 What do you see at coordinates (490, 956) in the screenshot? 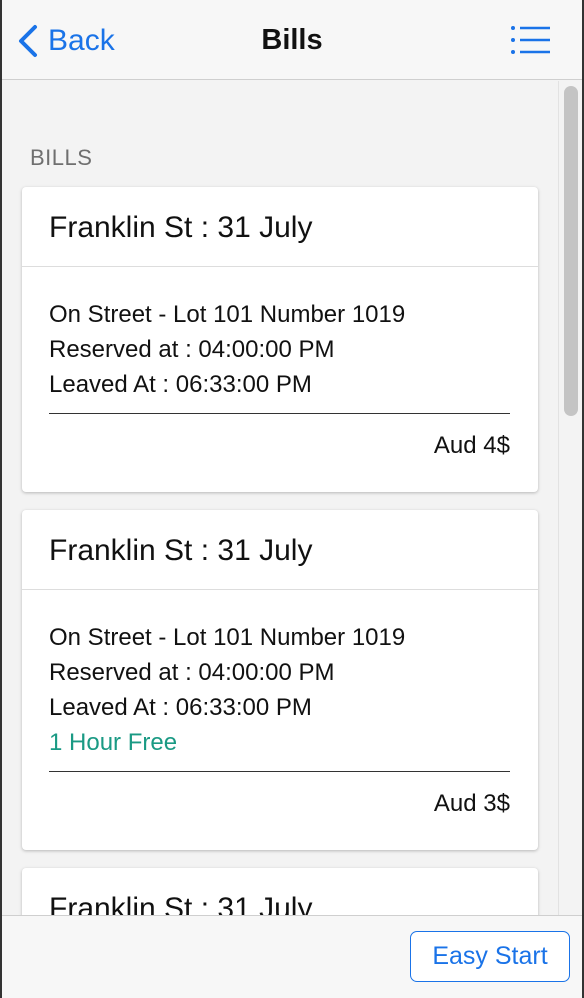
I see `easy-start-button: Easy Start` at bounding box center [490, 956].